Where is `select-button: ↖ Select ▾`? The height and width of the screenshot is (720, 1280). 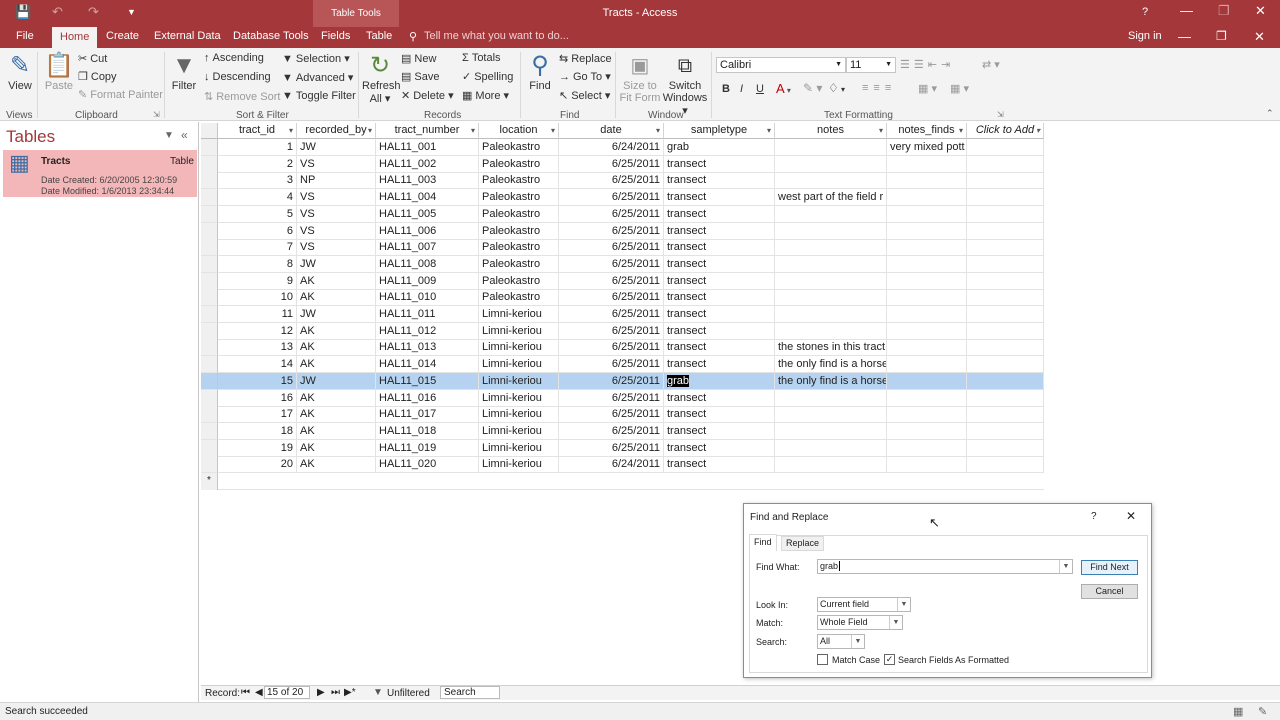 select-button: ↖ Select ▾ is located at coordinates (584, 95).